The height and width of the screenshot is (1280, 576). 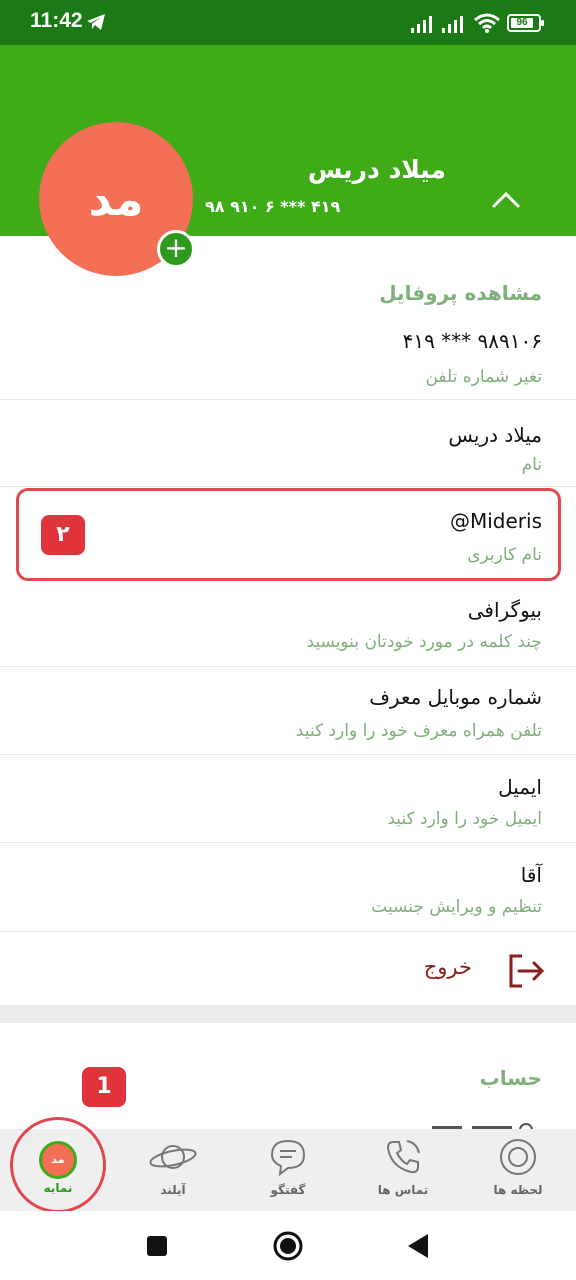 I want to click on gender-value: آقا, so click(x=531, y=875).